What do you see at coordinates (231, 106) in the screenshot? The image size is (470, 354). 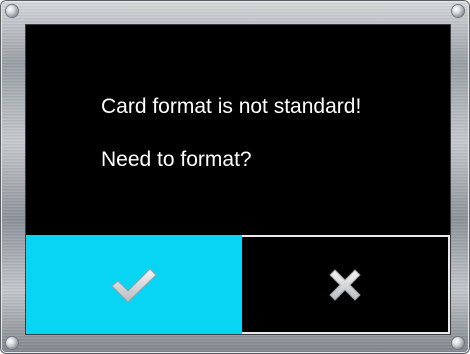 I see `message-line-1: Card format is not standard!` at bounding box center [231, 106].